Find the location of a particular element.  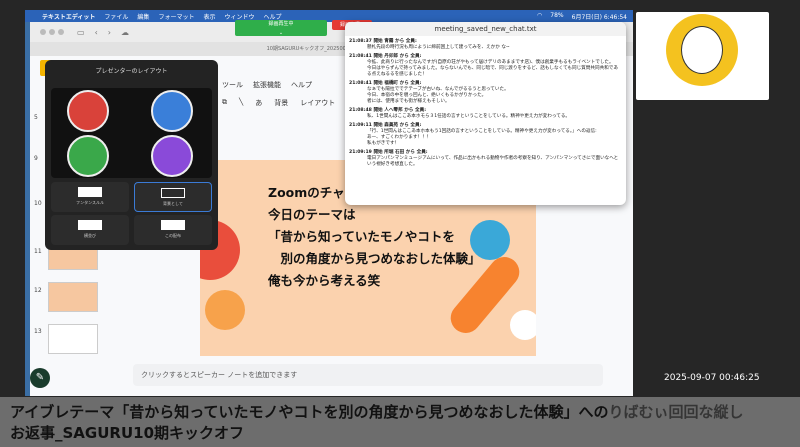

menu-edit: 編集 is located at coordinates (143, 16).